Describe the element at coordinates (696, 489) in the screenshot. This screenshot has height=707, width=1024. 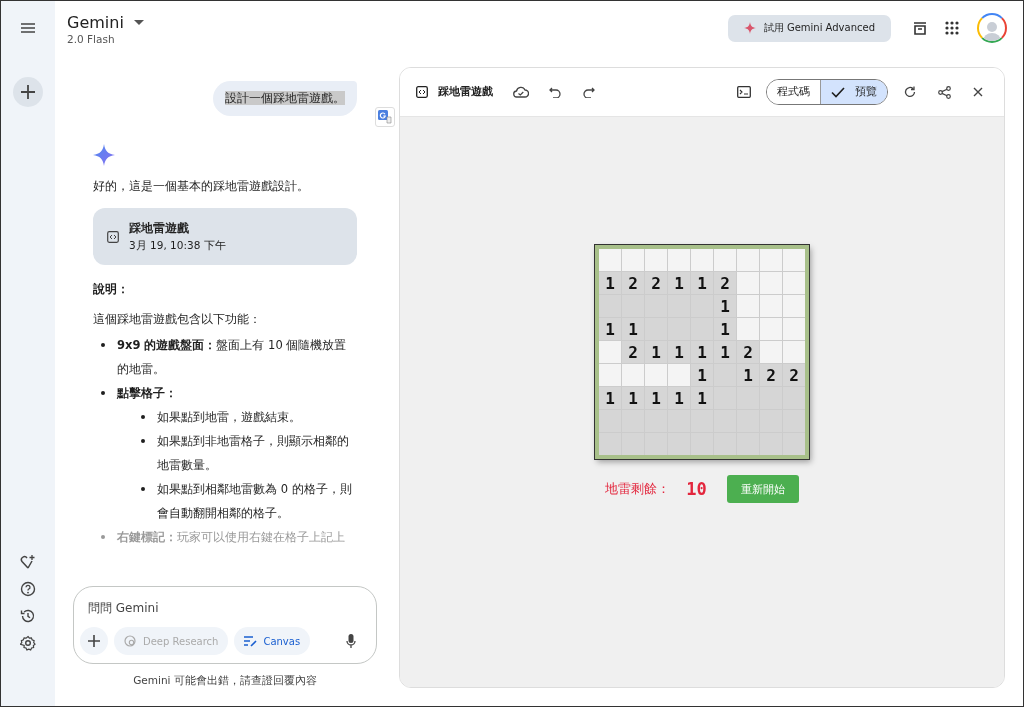
I see `mines-remaining-count: 10` at that location.